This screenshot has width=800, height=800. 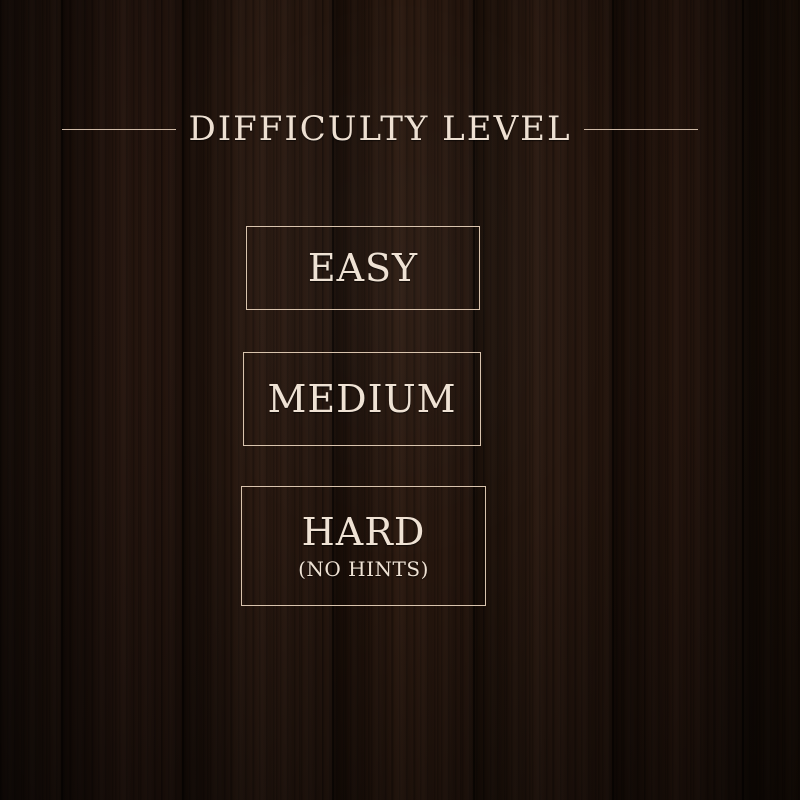 I want to click on title-divider-right, so click(x=641, y=129).